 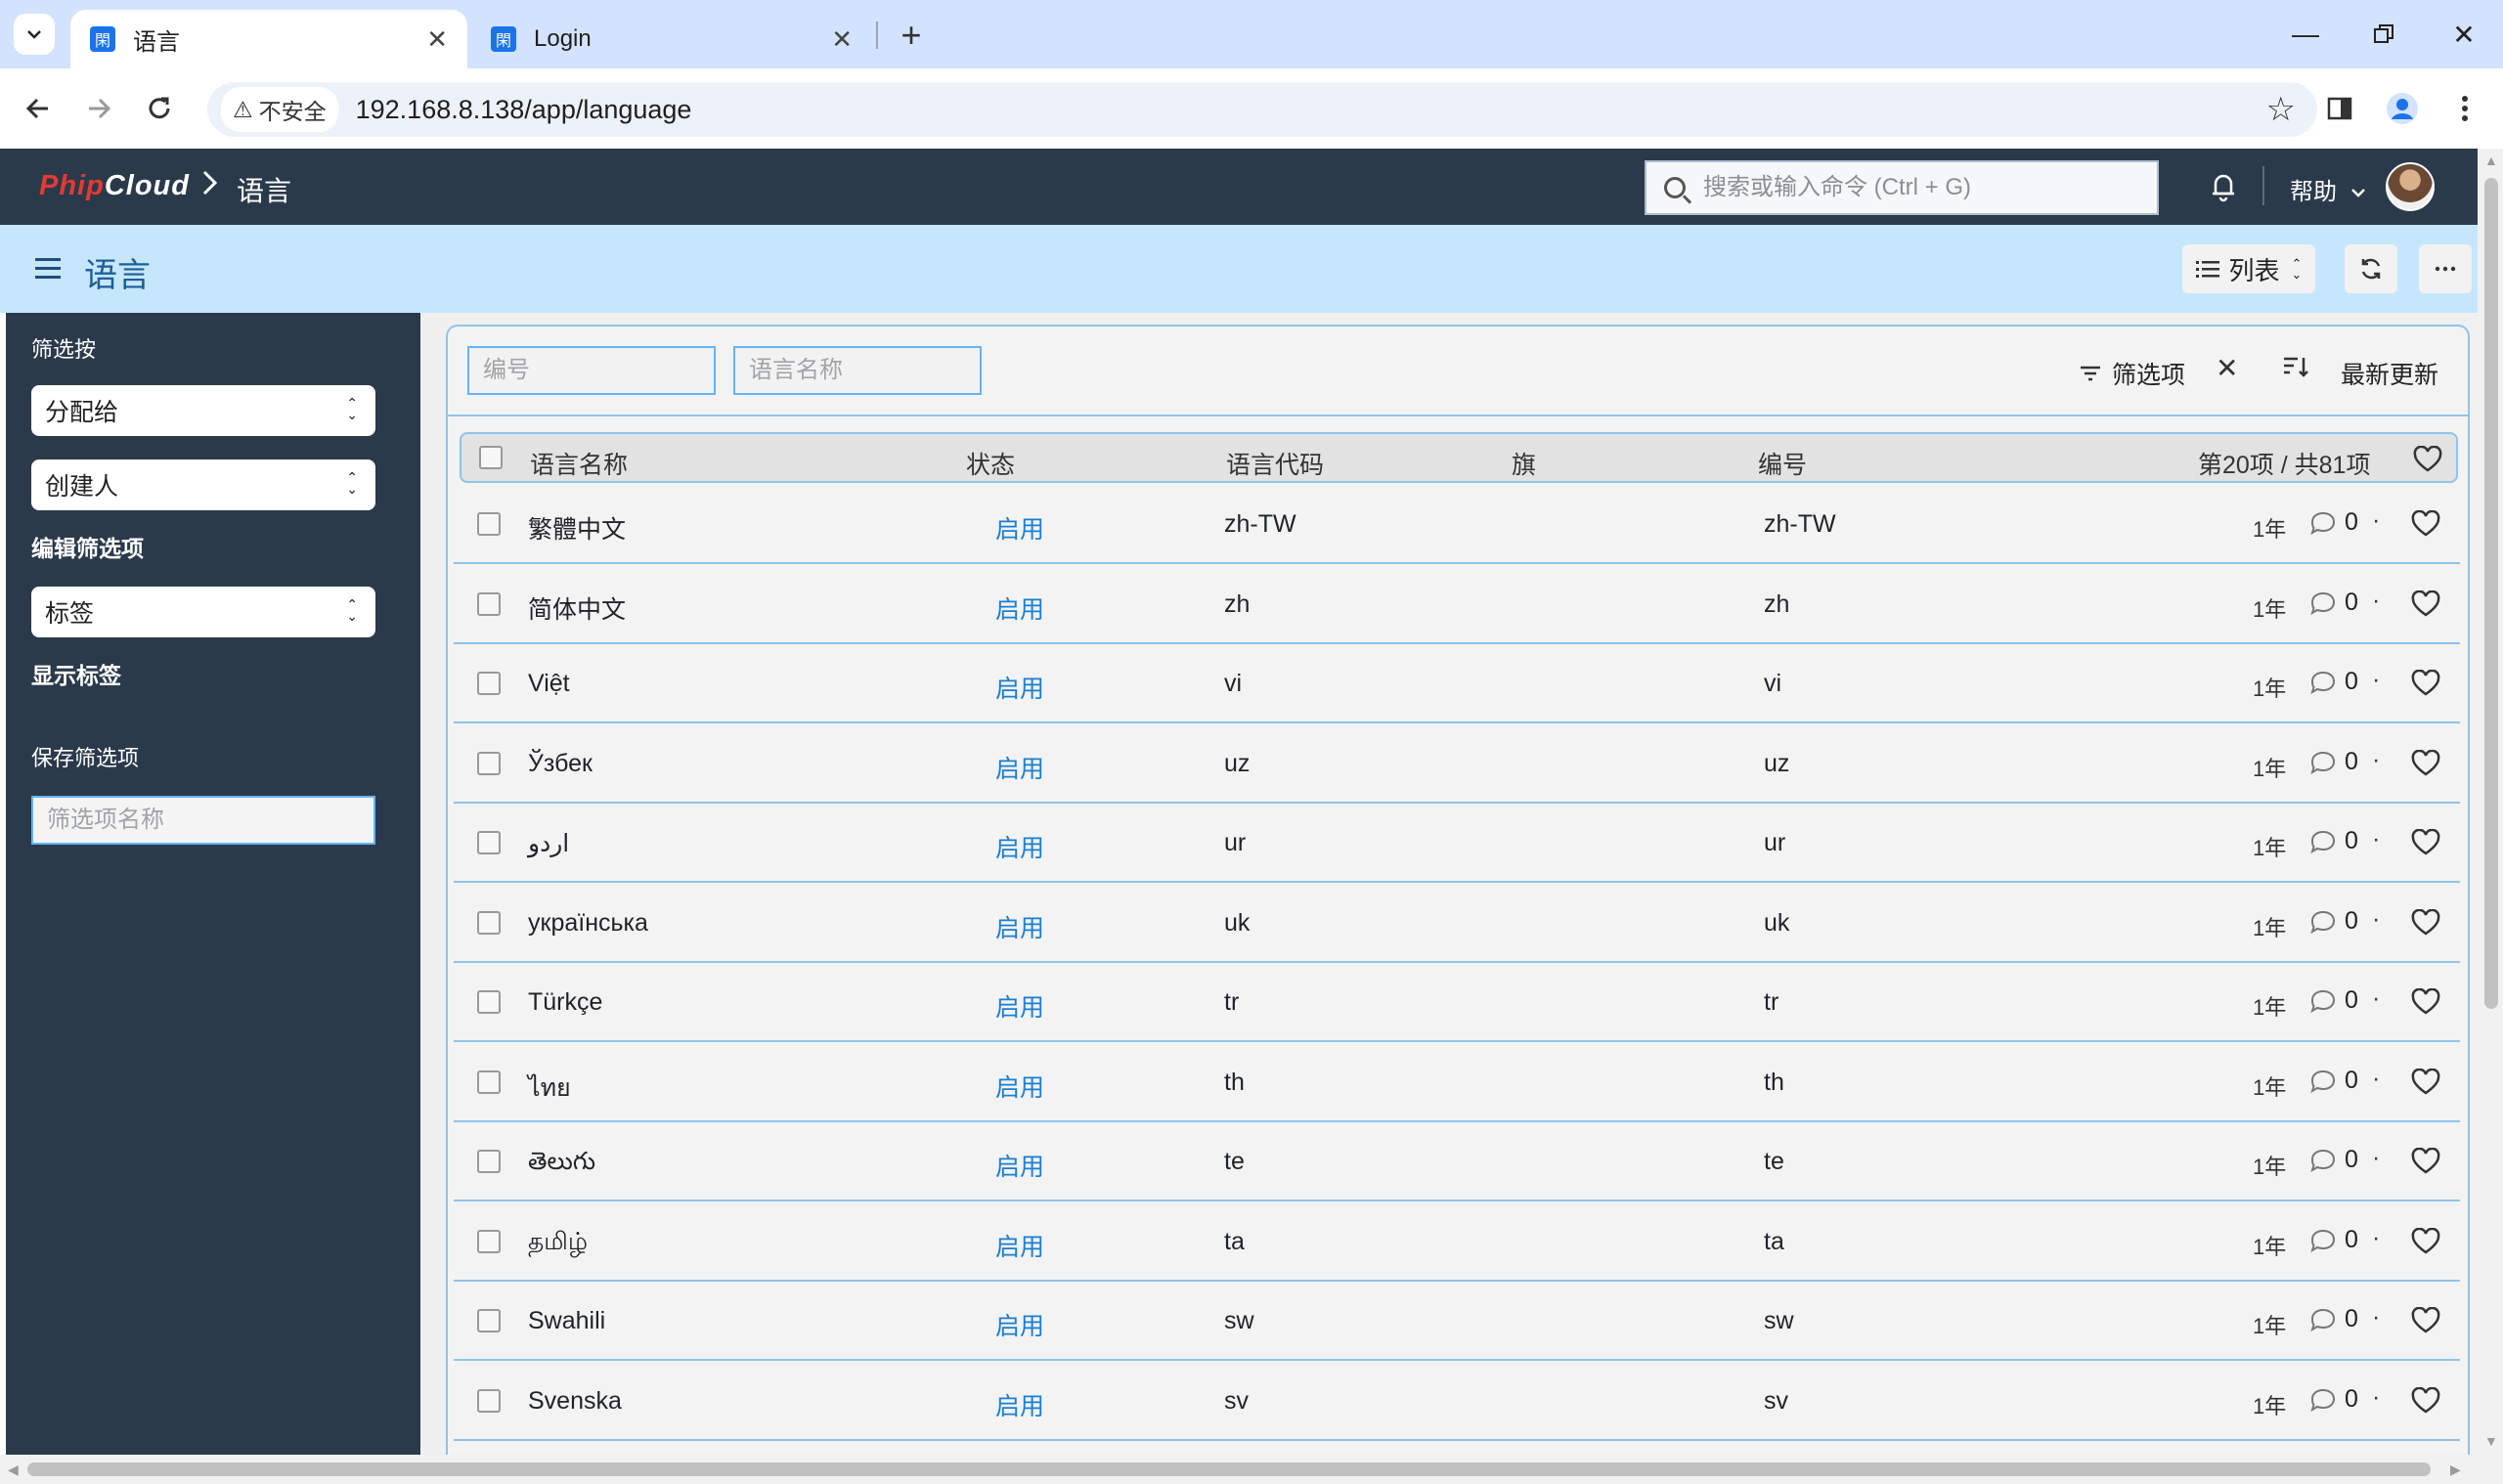 I want to click on scroll-up-icon: ▲, so click(x=2491, y=160).